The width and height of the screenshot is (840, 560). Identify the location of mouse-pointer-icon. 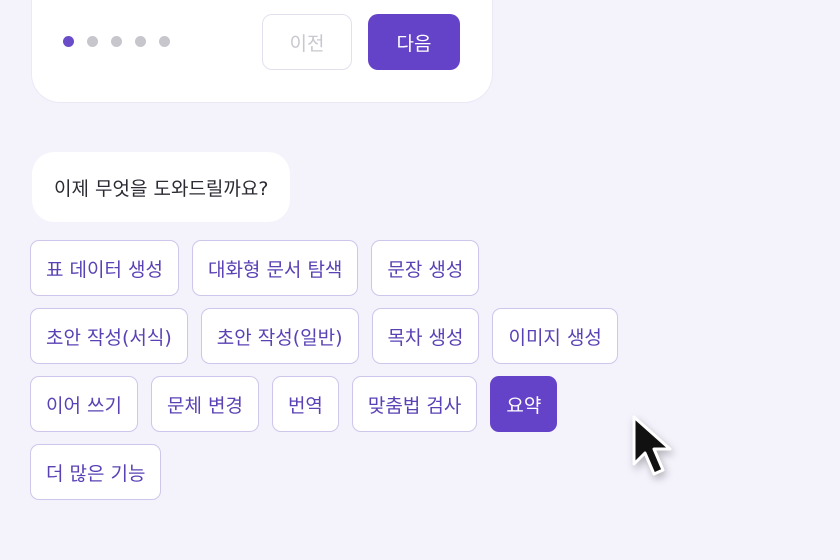
(652, 445).